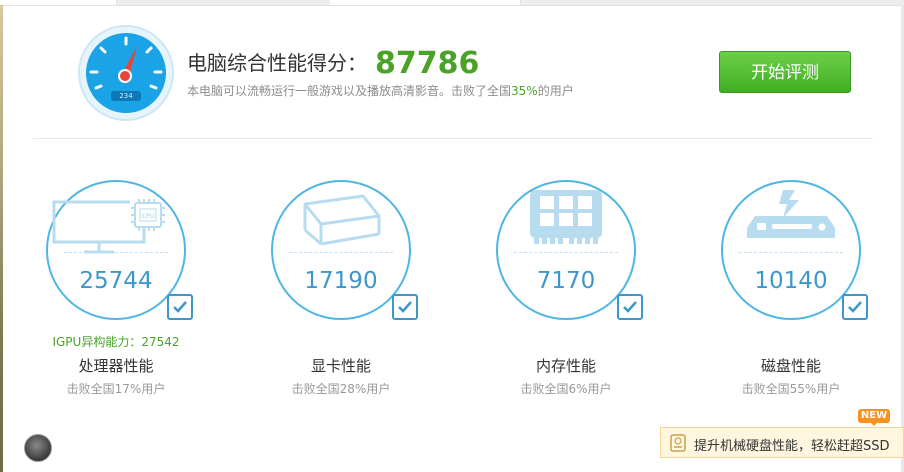  What do you see at coordinates (340, 366) in the screenshot?
I see `gpu-label: 显卡性能` at bounding box center [340, 366].